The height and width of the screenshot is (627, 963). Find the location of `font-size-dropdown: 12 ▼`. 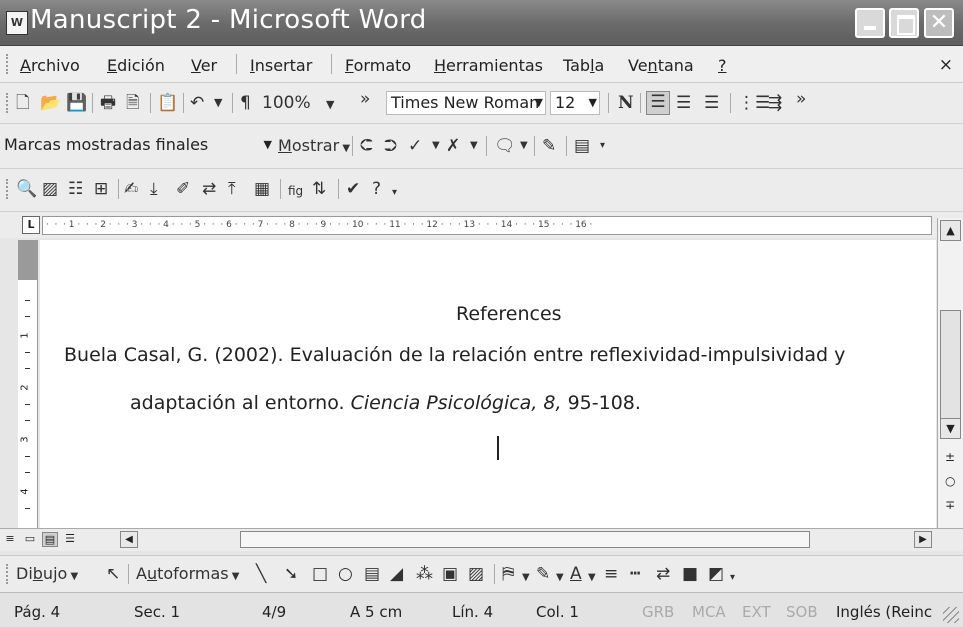

font-size-dropdown: 12 ▼ is located at coordinates (575, 103).